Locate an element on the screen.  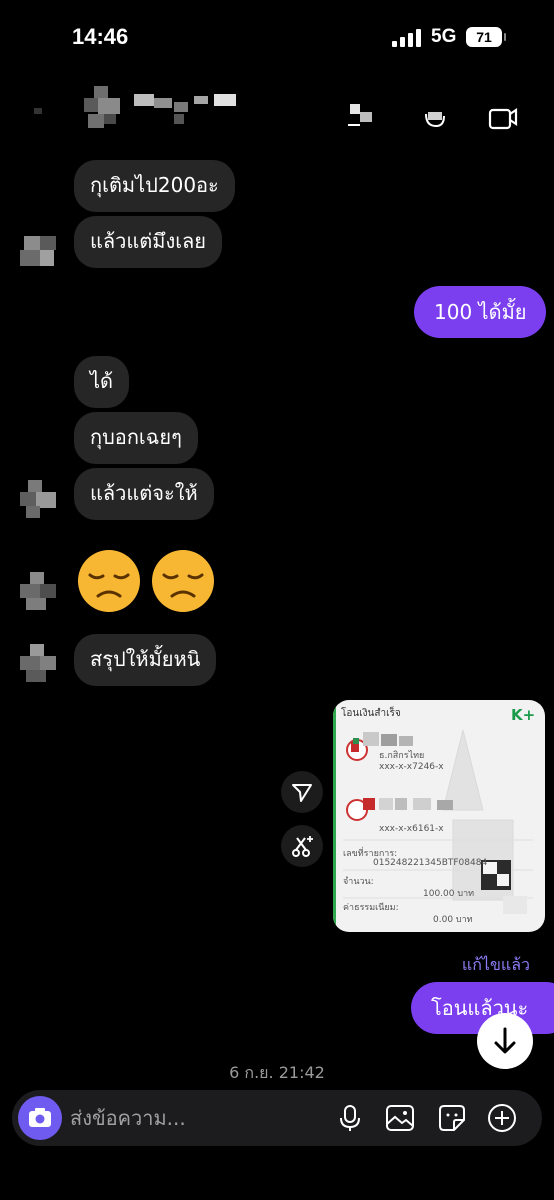
chat-header is located at coordinates (277, 111).